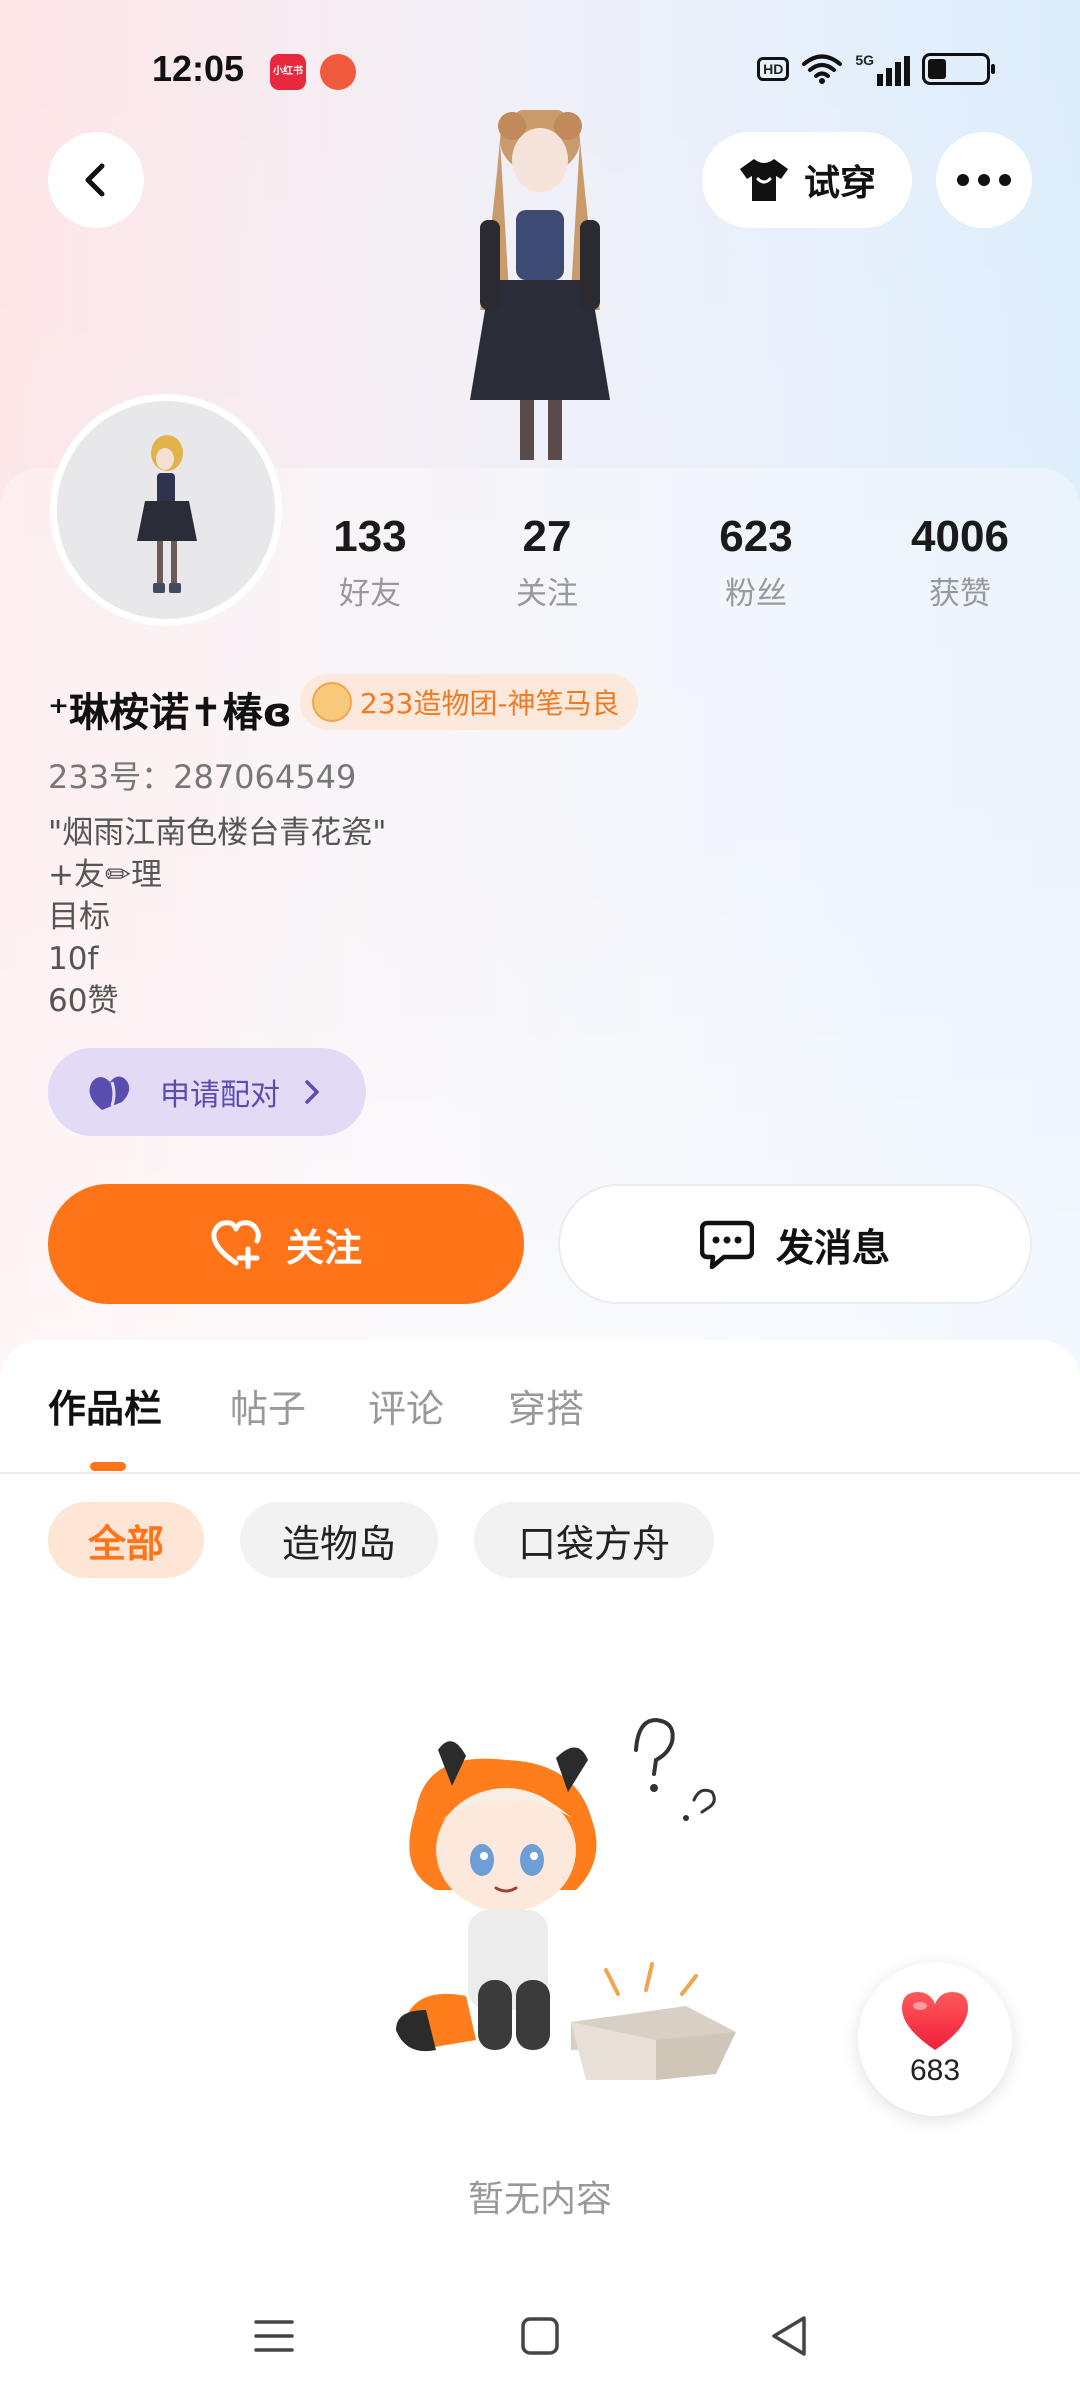 The image size is (1080, 2400). I want to click on user-id: 233号：287064549, so click(202, 777).